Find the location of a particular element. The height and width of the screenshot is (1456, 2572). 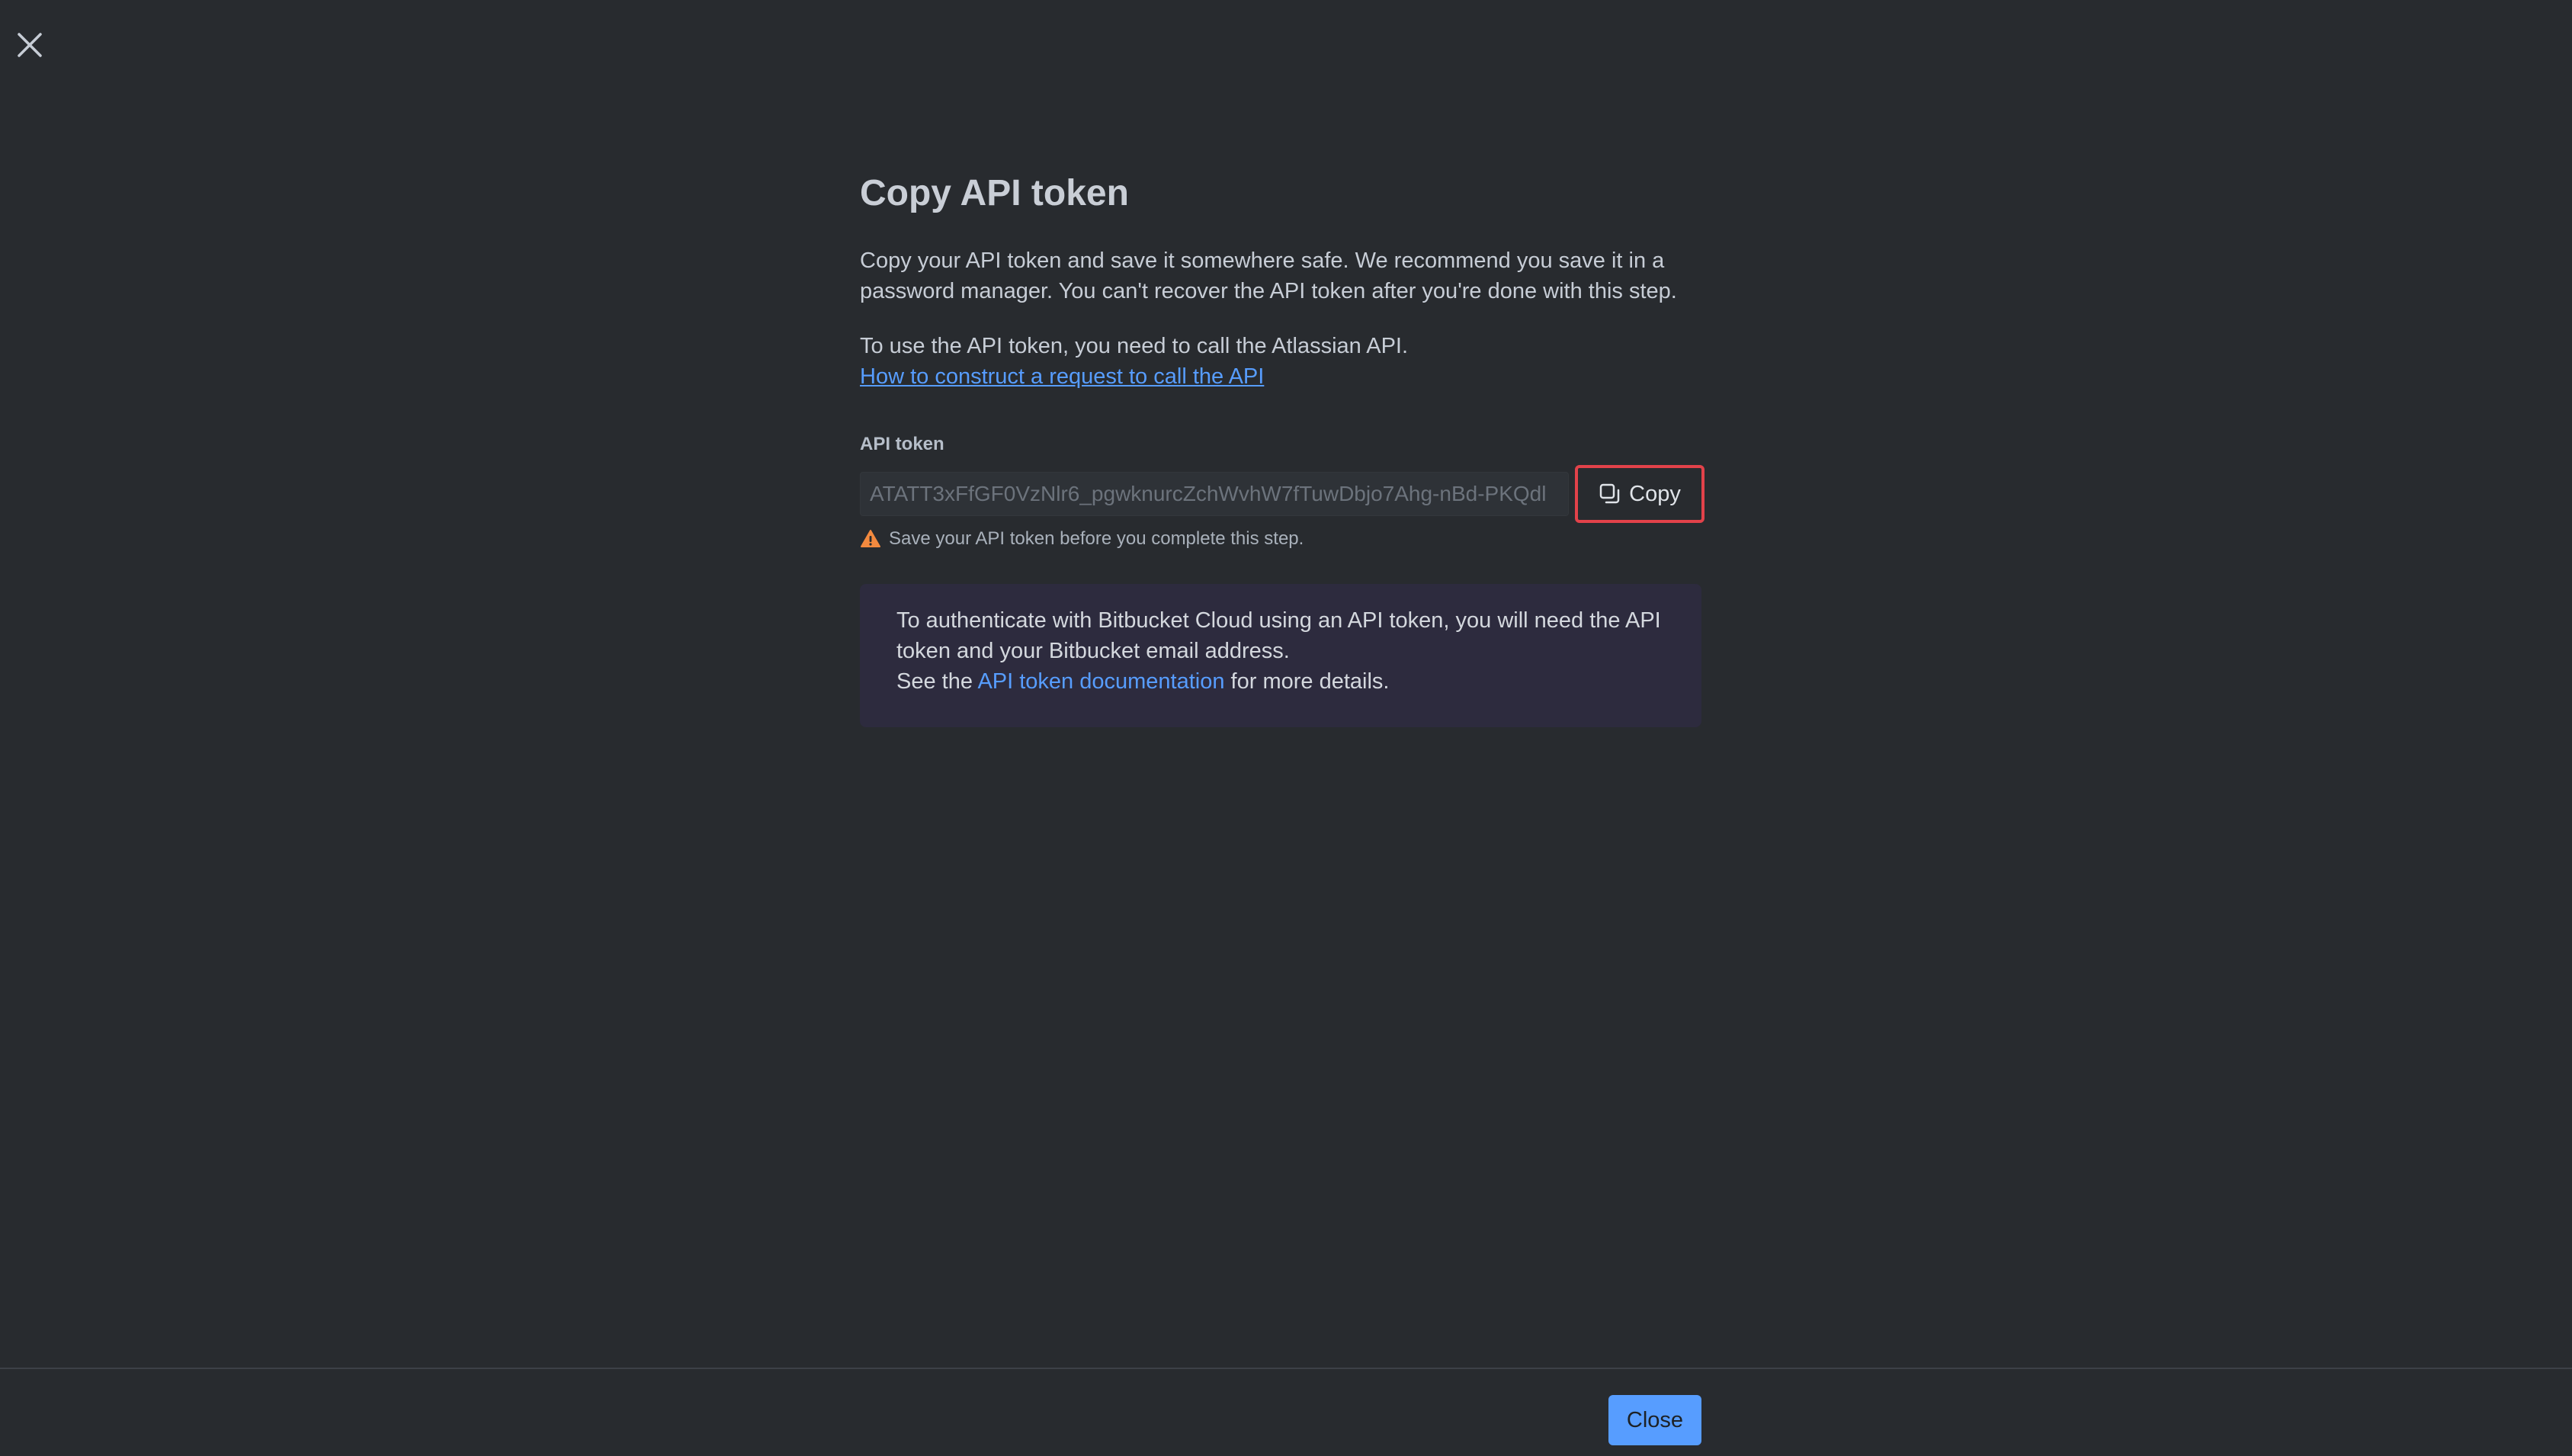

api-token-documentation-link: API token documentation is located at coordinates (1100, 681).